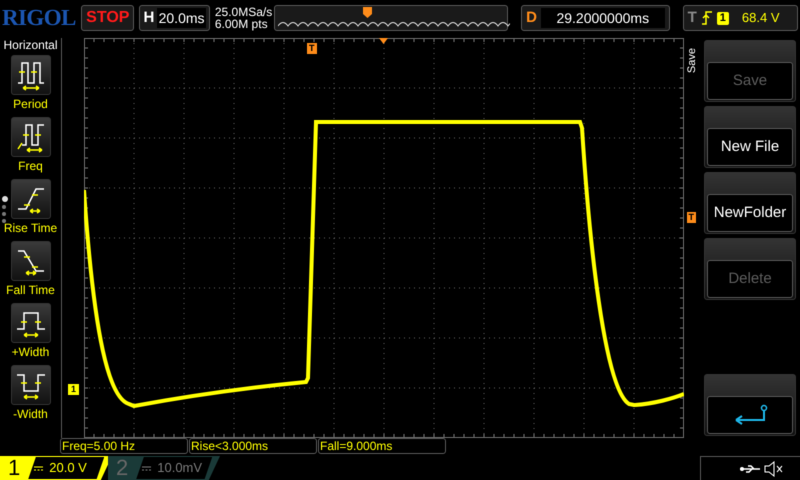 The height and width of the screenshot is (480, 800). What do you see at coordinates (750, 469) in the screenshot?
I see `usb-icon` at bounding box center [750, 469].